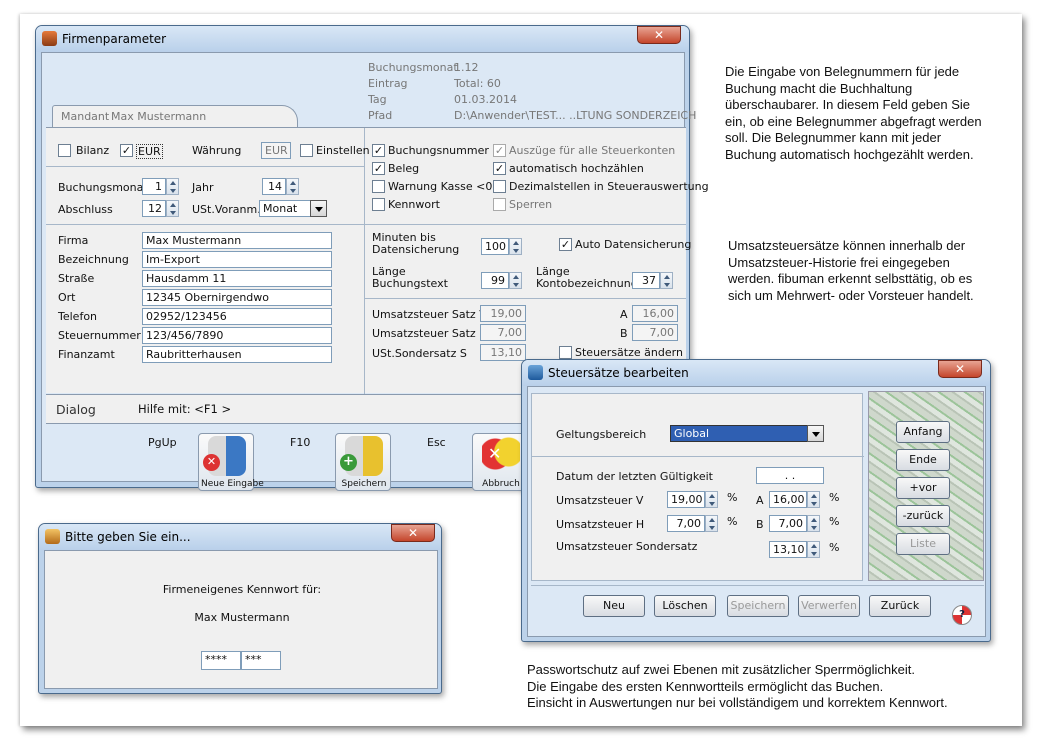  Describe the element at coordinates (378, 204) in the screenshot. I see `kennwort-checkbox` at that location.